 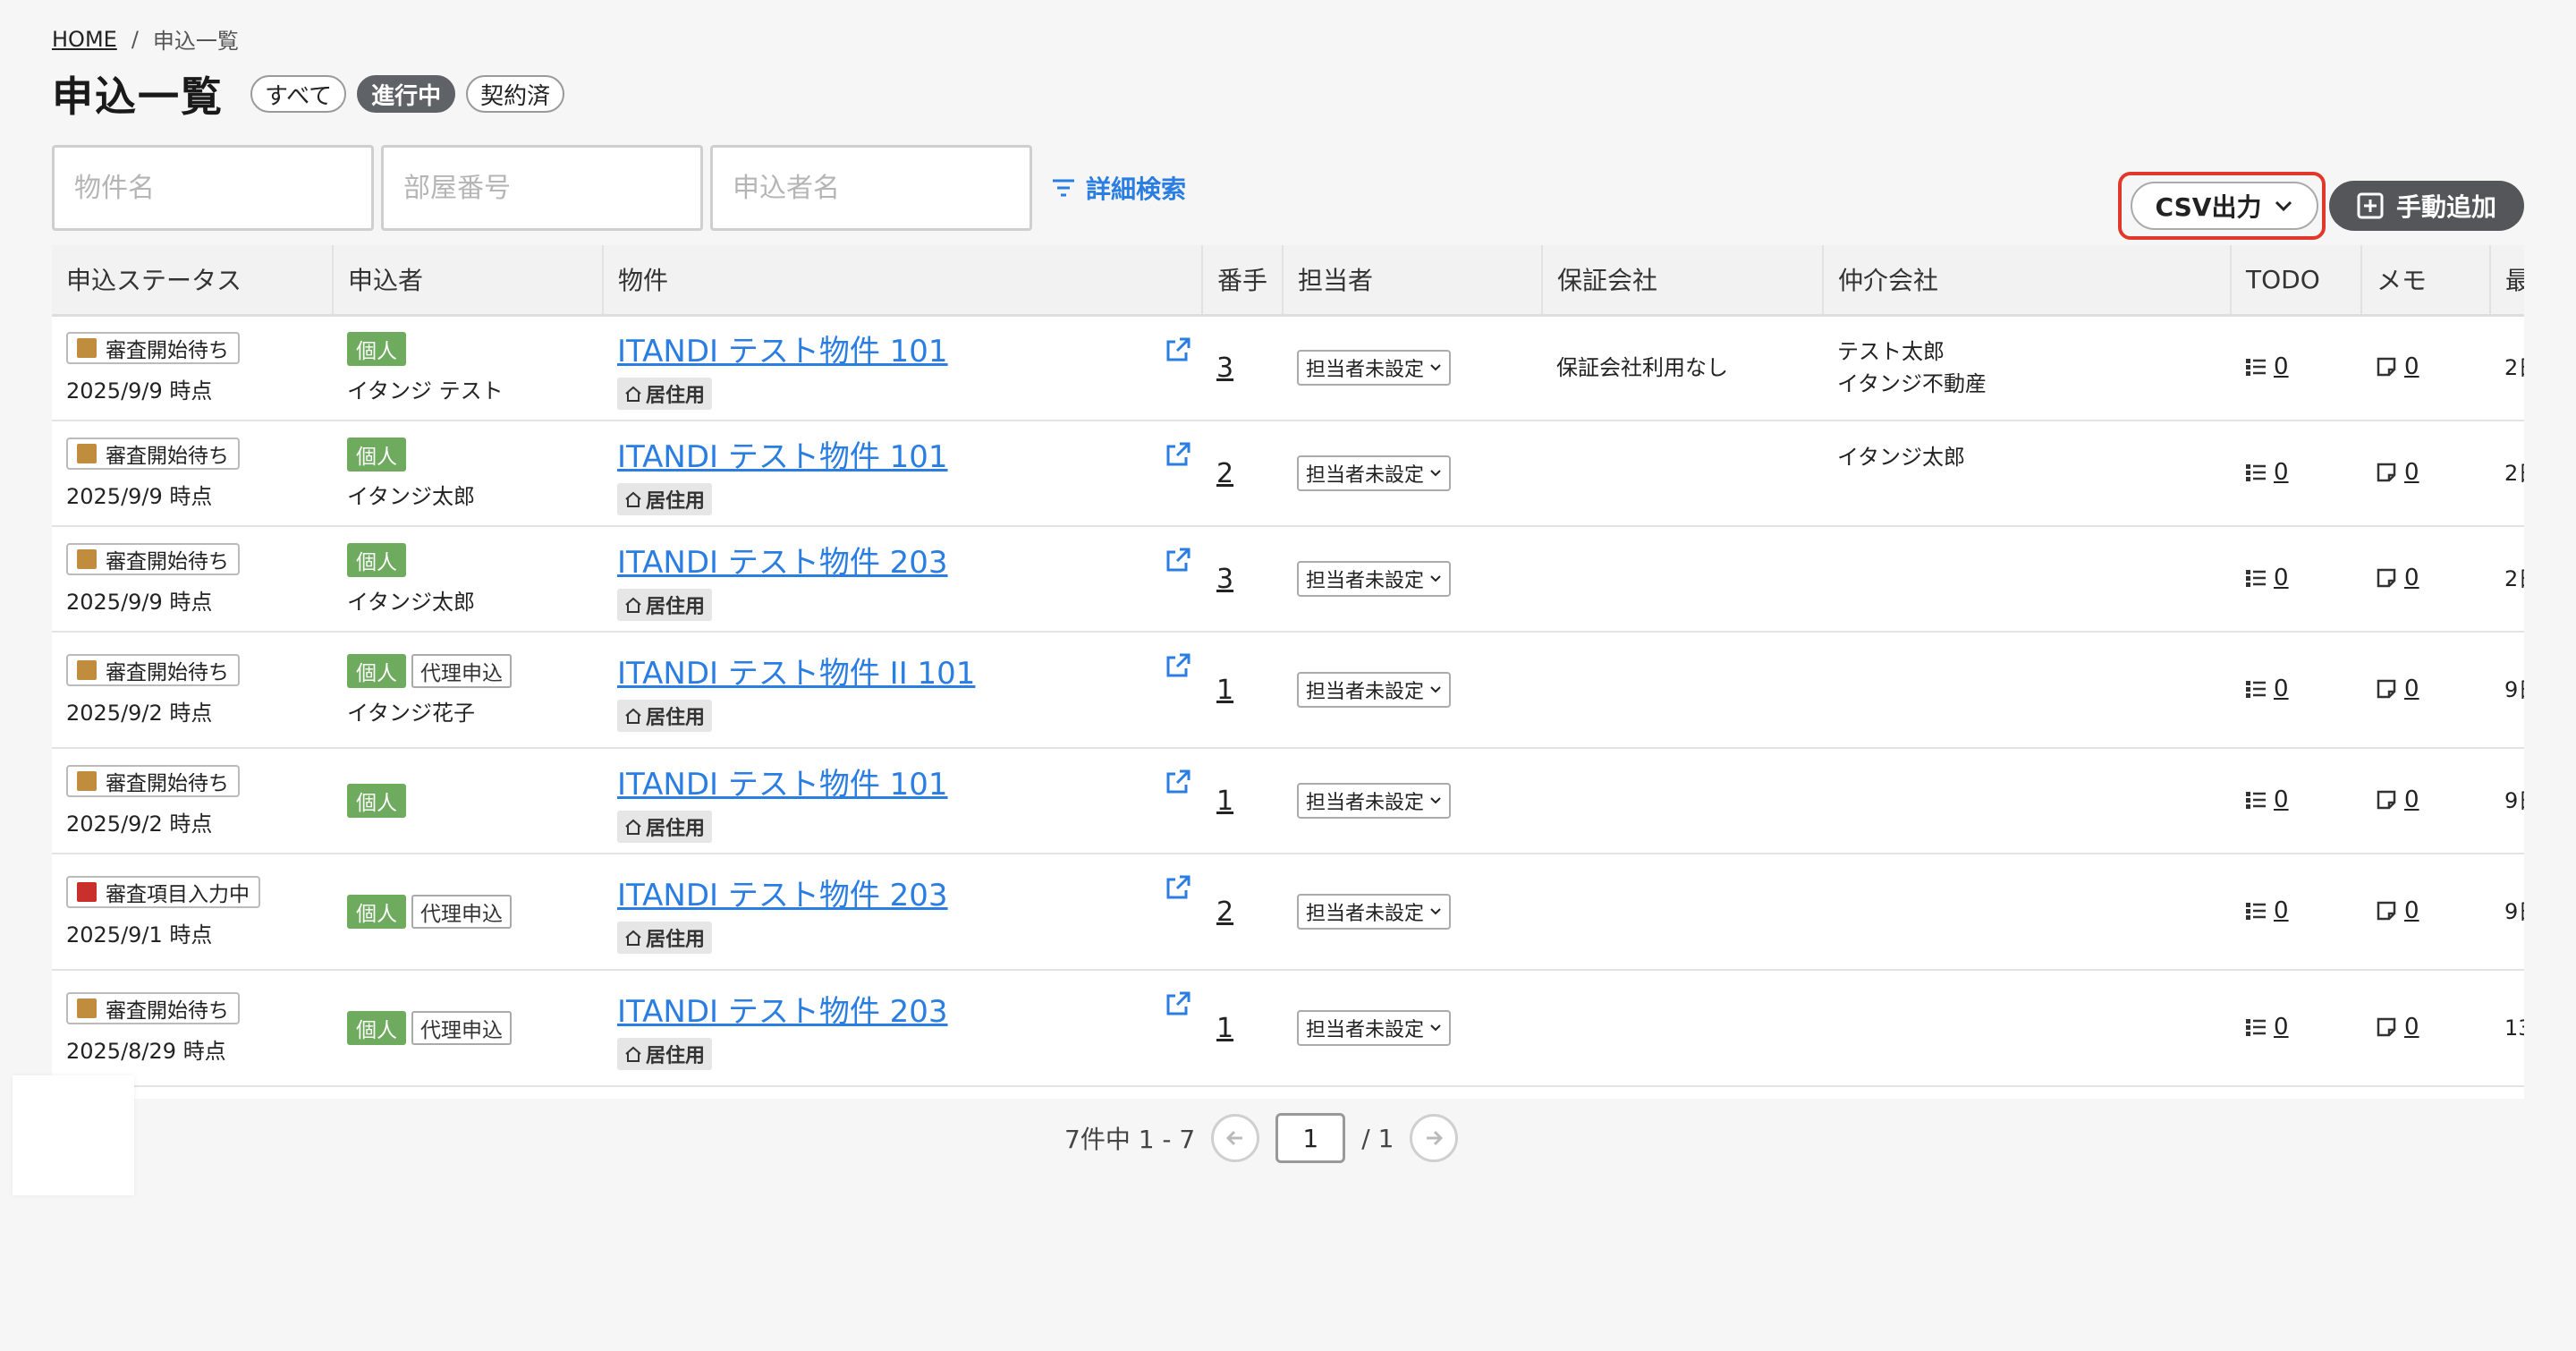 What do you see at coordinates (1242, 801) in the screenshot?
I see `rank-cell: 1` at bounding box center [1242, 801].